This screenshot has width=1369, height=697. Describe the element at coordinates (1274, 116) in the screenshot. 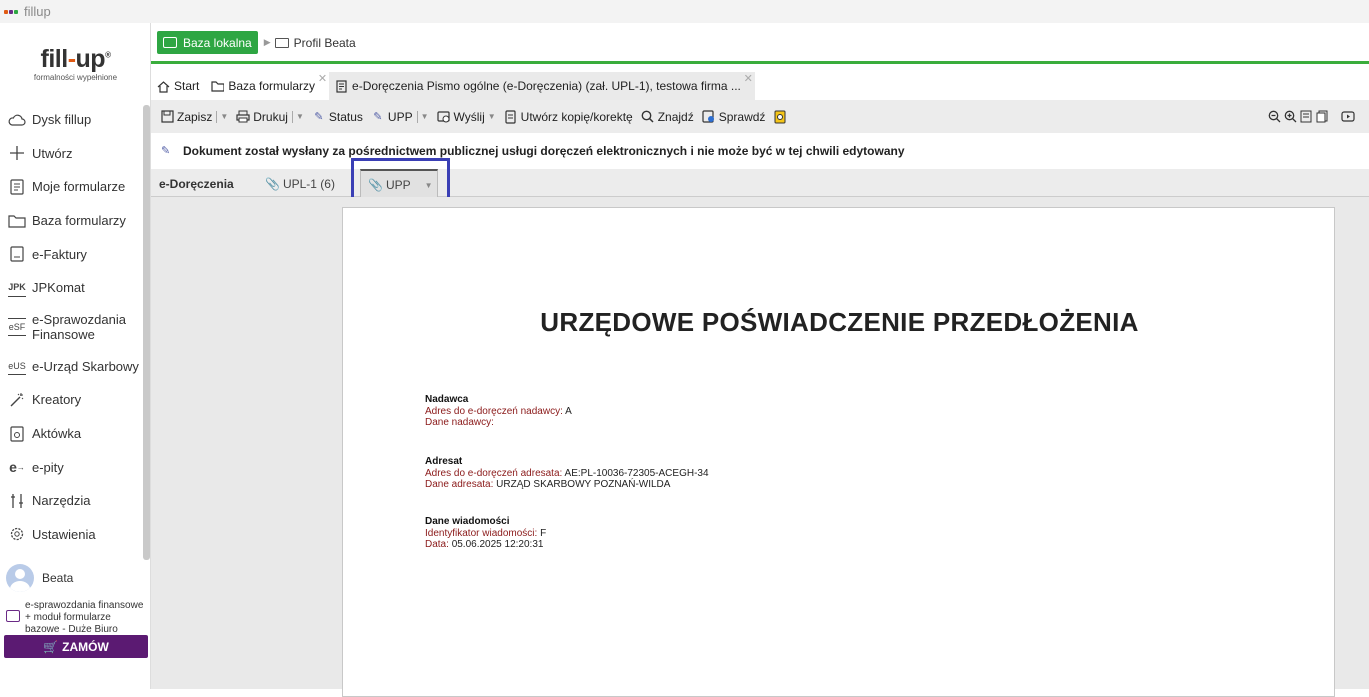

I see `zoom-out-icon` at that location.